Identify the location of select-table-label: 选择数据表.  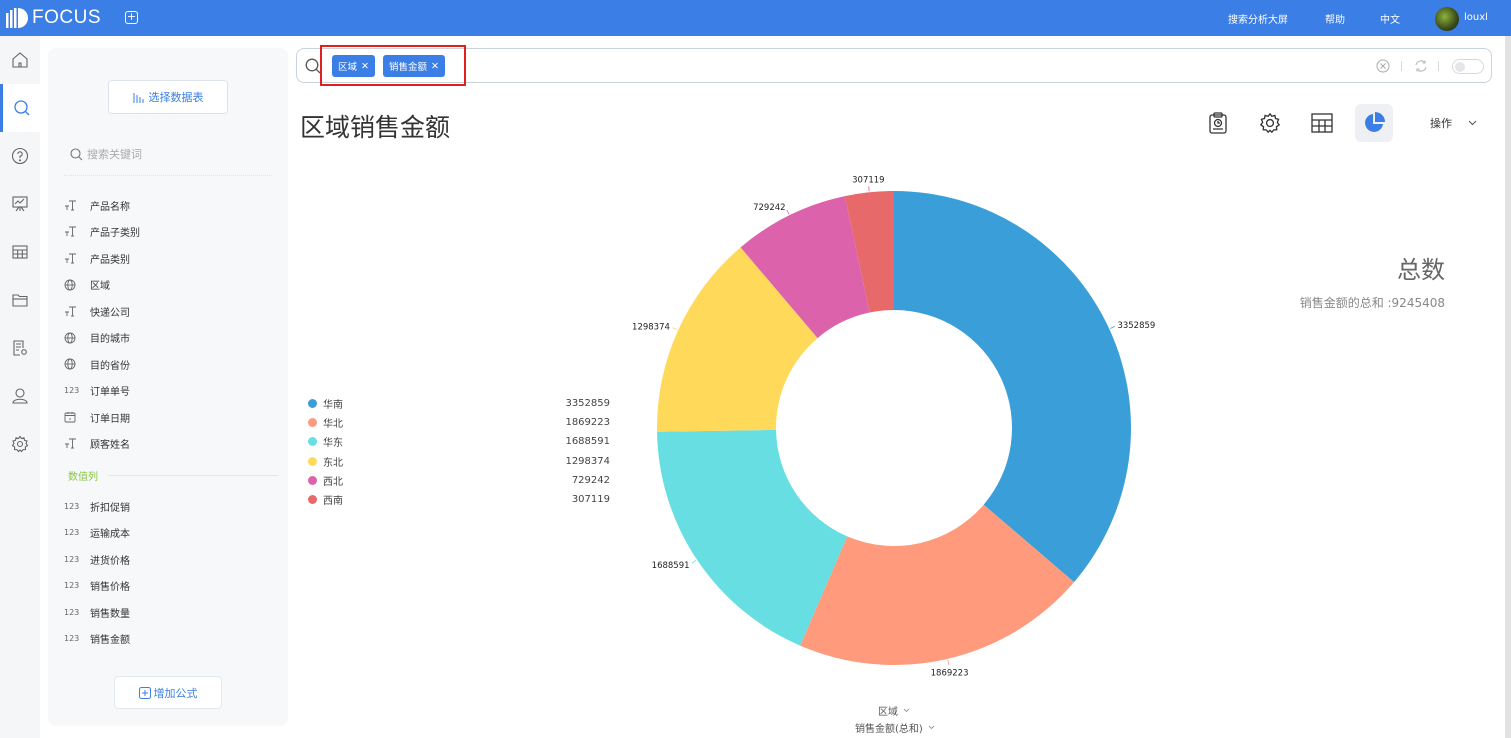
(176, 97).